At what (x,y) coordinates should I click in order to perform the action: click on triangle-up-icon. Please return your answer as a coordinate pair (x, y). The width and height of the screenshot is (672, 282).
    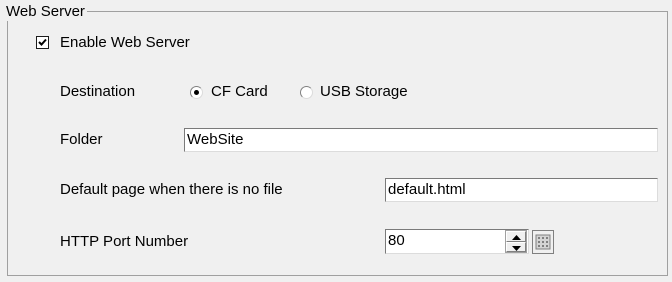
    Looking at the image, I should click on (516, 237).